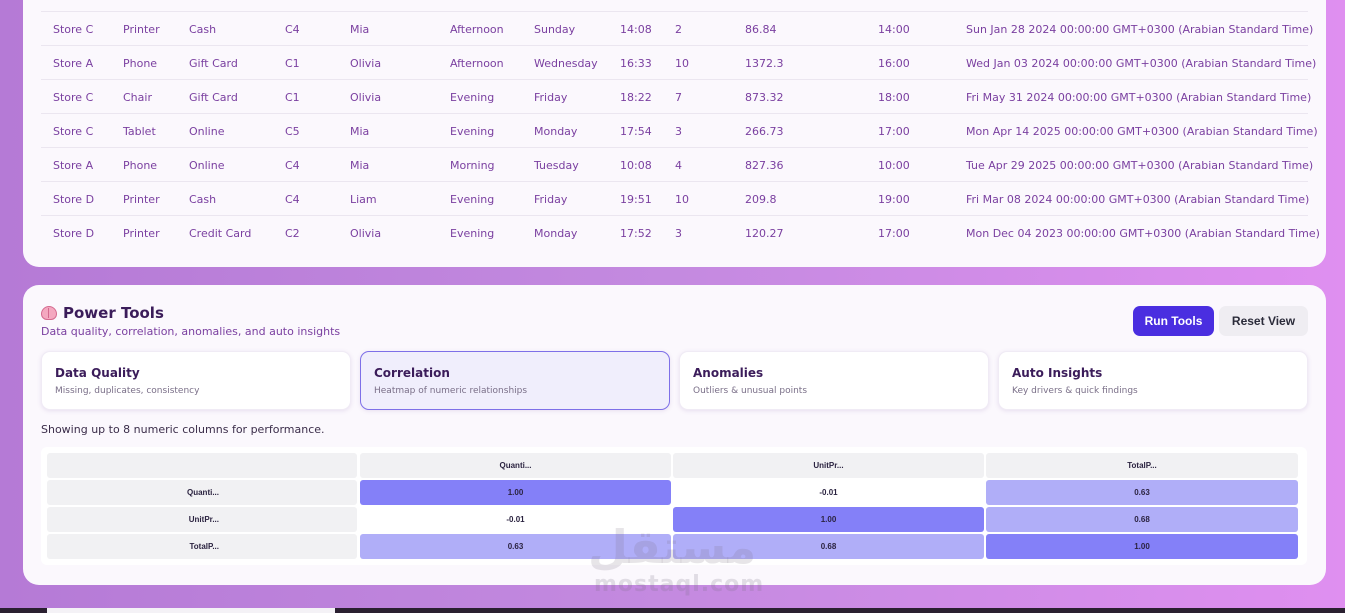 This screenshot has height=613, width=1345. Describe the element at coordinates (363, 199) in the screenshot. I see `table-cell: Liam` at that location.